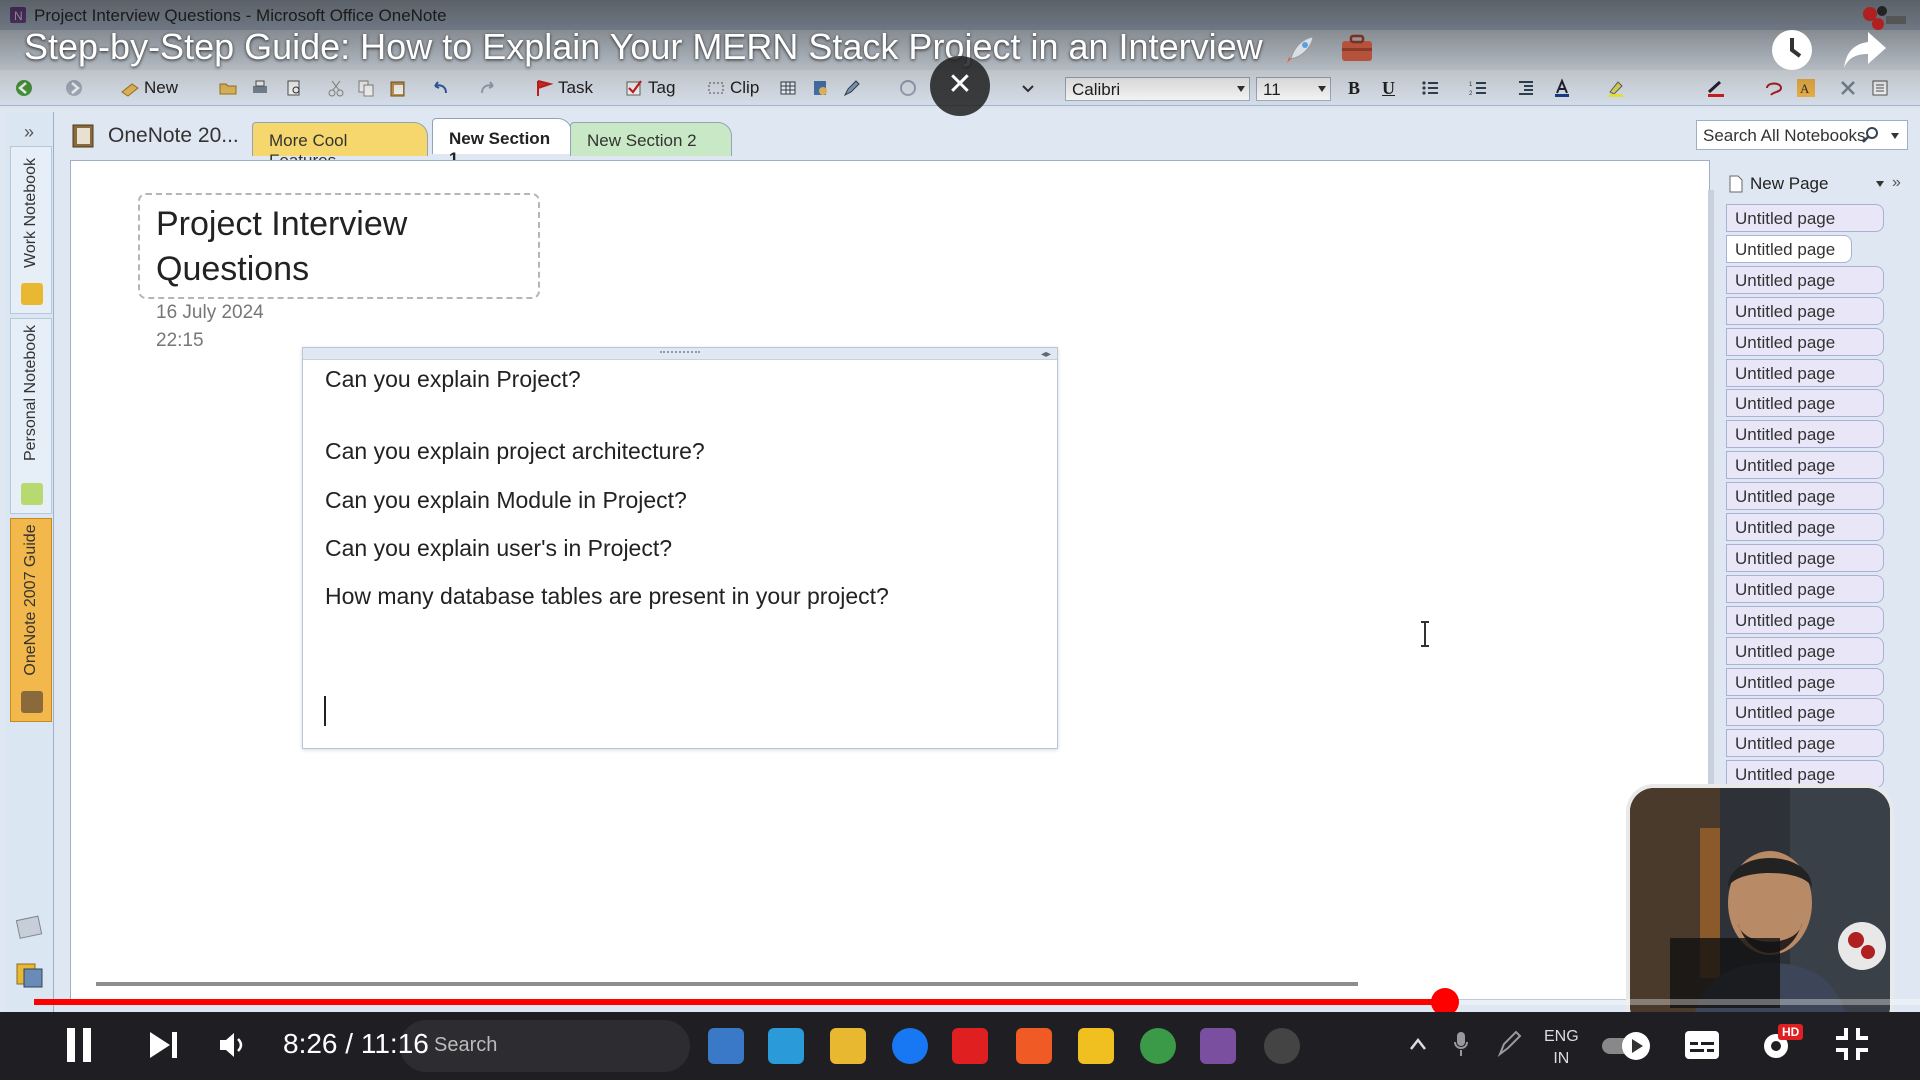  What do you see at coordinates (366, 88) in the screenshot?
I see `copy-button` at bounding box center [366, 88].